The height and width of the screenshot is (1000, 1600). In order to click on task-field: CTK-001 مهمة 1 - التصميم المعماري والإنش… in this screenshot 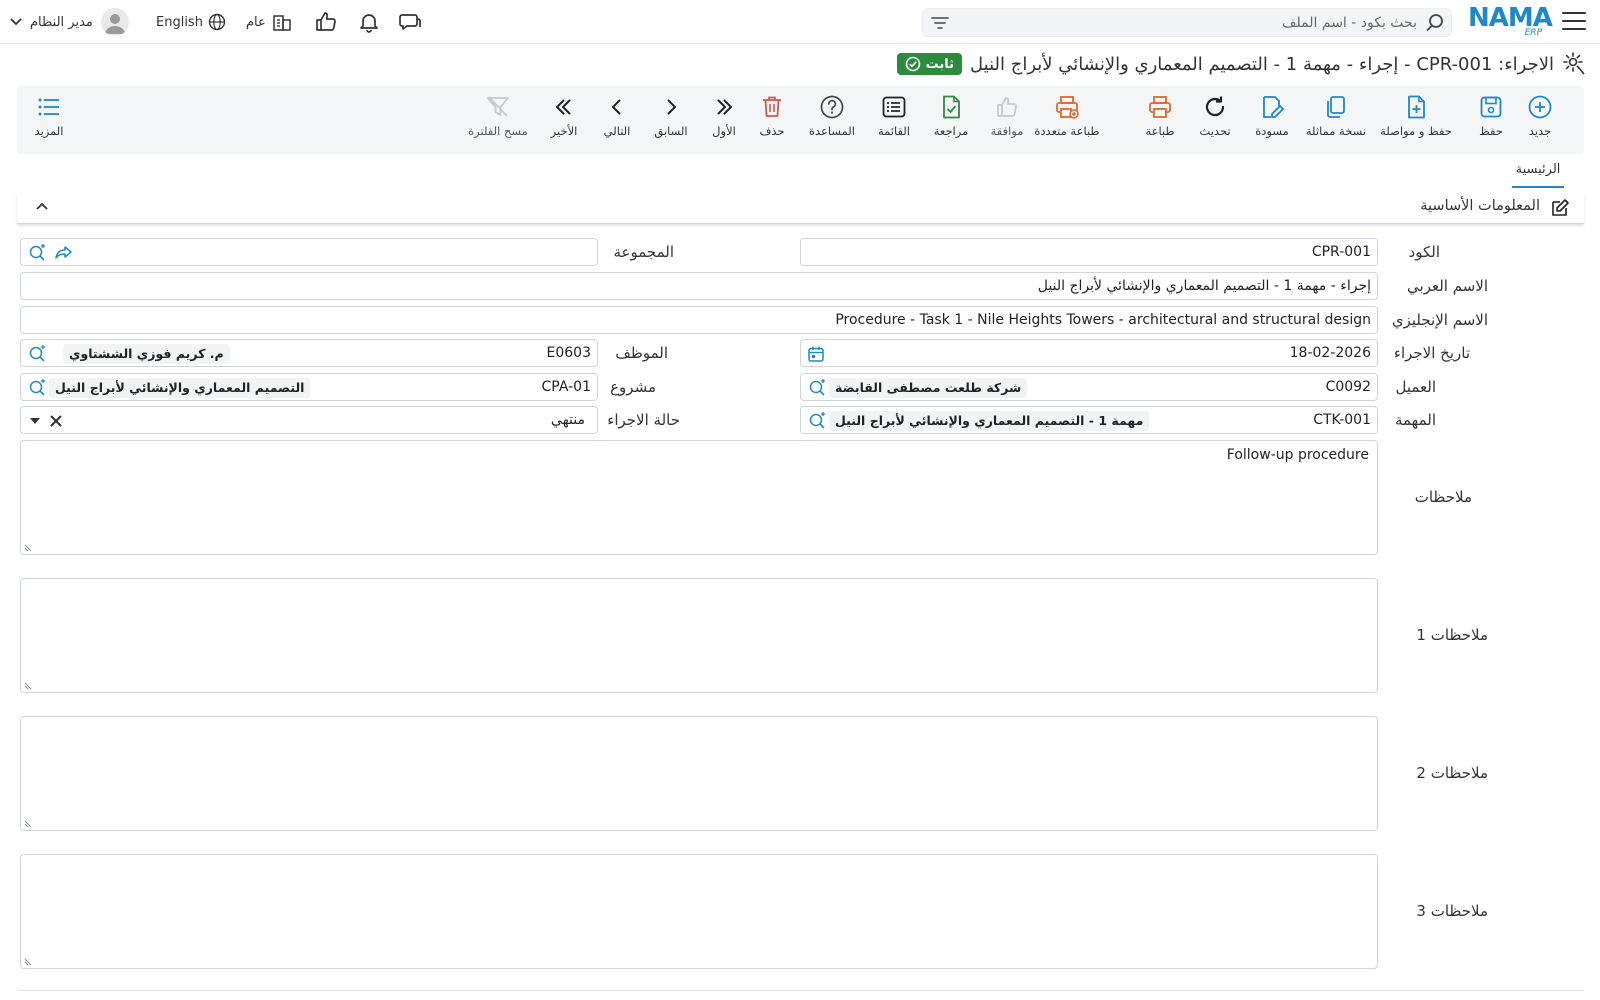, I will do `click(1089, 420)`.